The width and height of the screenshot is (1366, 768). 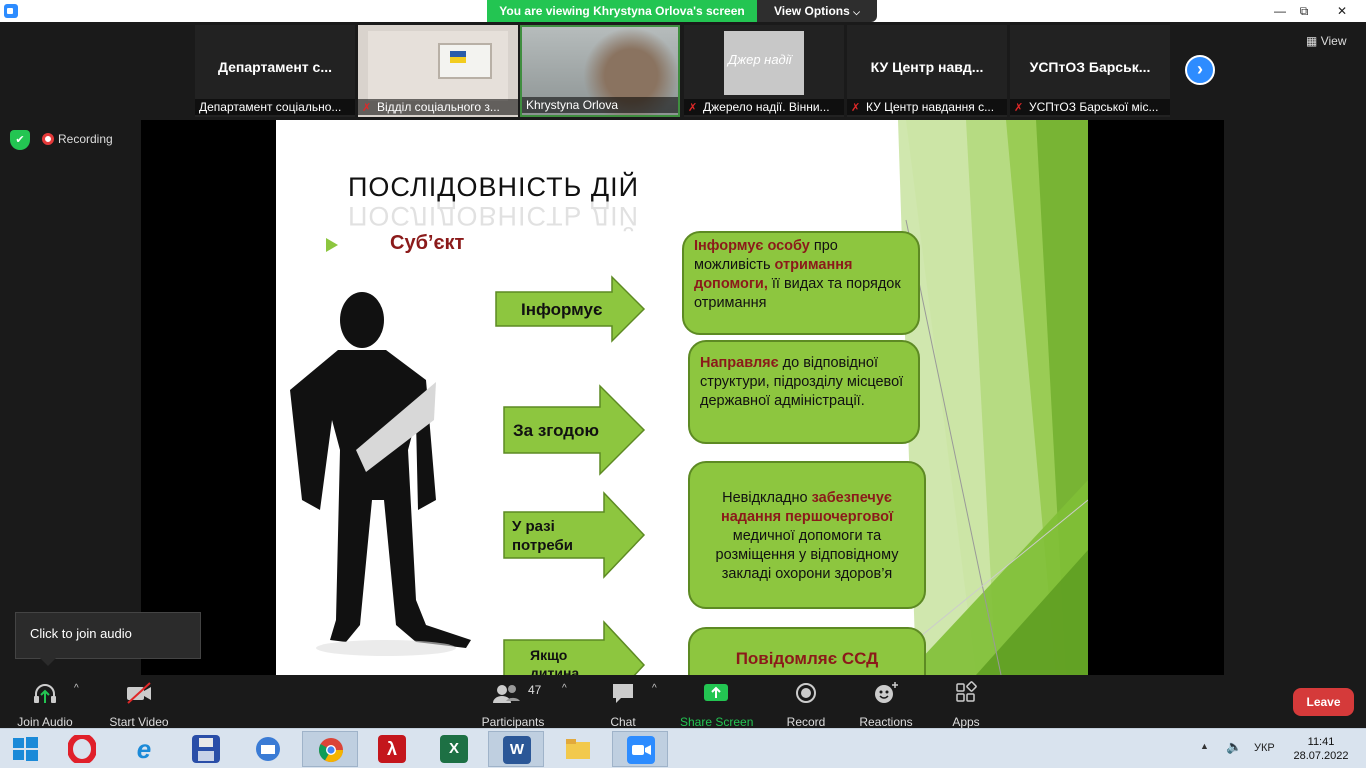 I want to click on taskbar-chrome, so click(x=330, y=749).